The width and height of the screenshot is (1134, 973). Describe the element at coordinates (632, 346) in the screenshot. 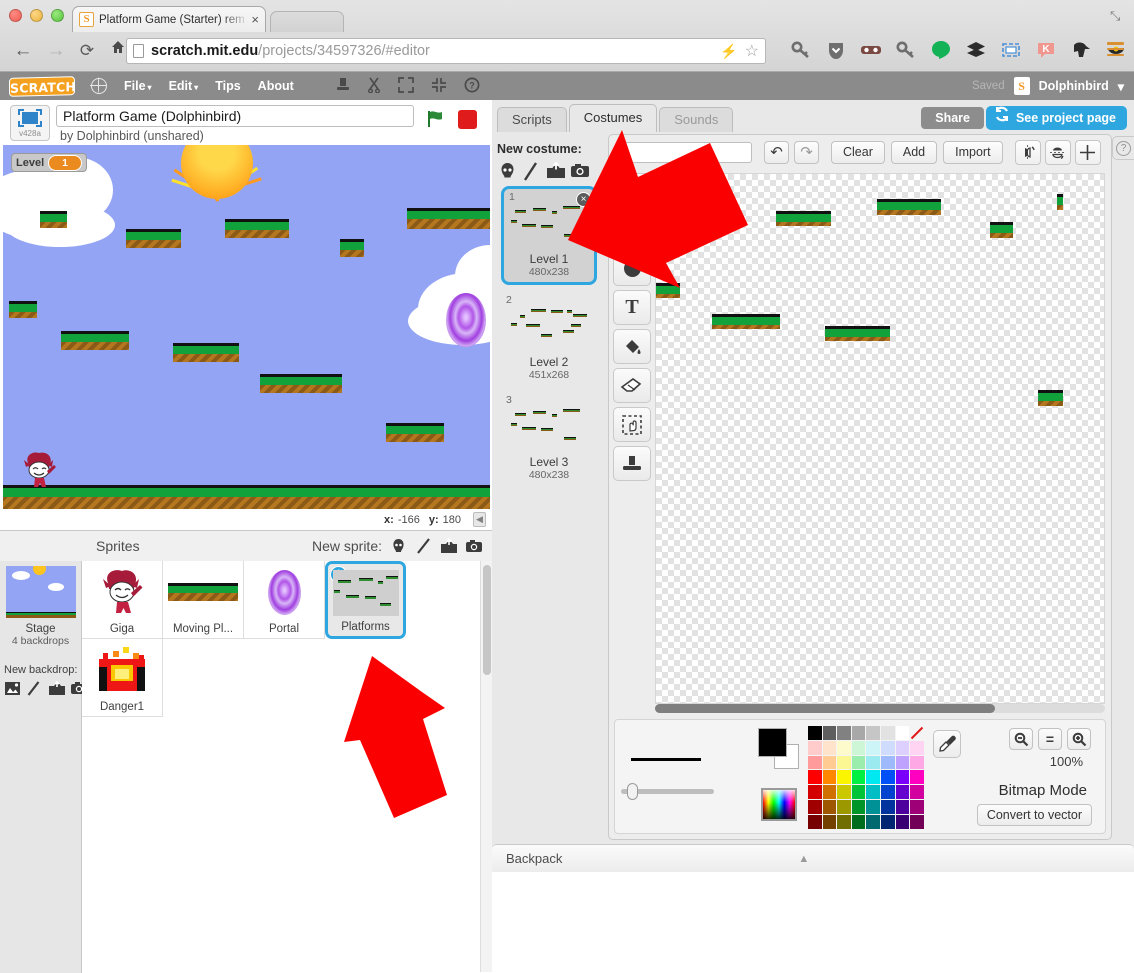

I see `fill-tool` at that location.